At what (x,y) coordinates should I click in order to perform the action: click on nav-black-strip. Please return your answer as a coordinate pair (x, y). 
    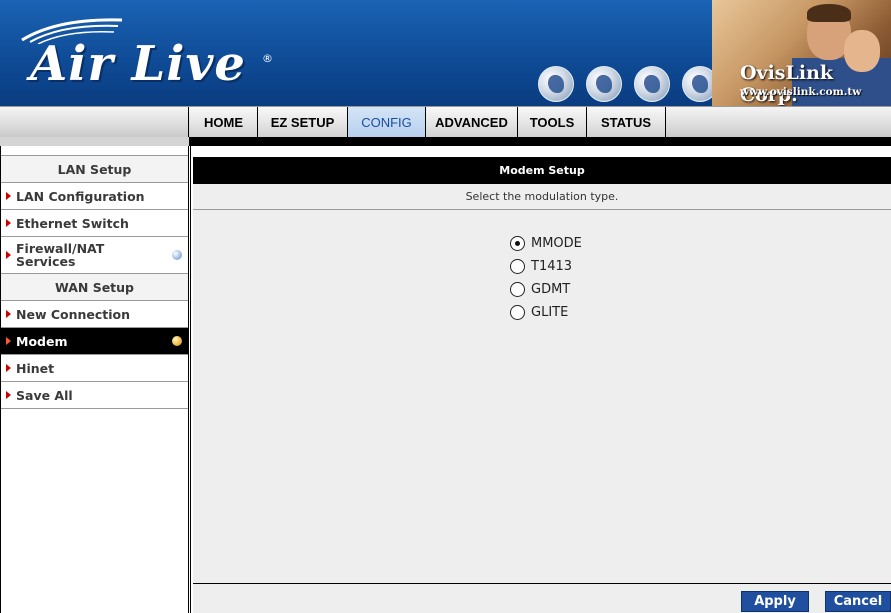
    Looking at the image, I should click on (540, 141).